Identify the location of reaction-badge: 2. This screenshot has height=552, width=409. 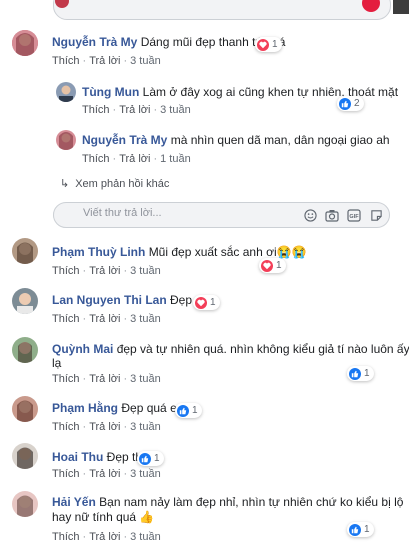
(350, 103).